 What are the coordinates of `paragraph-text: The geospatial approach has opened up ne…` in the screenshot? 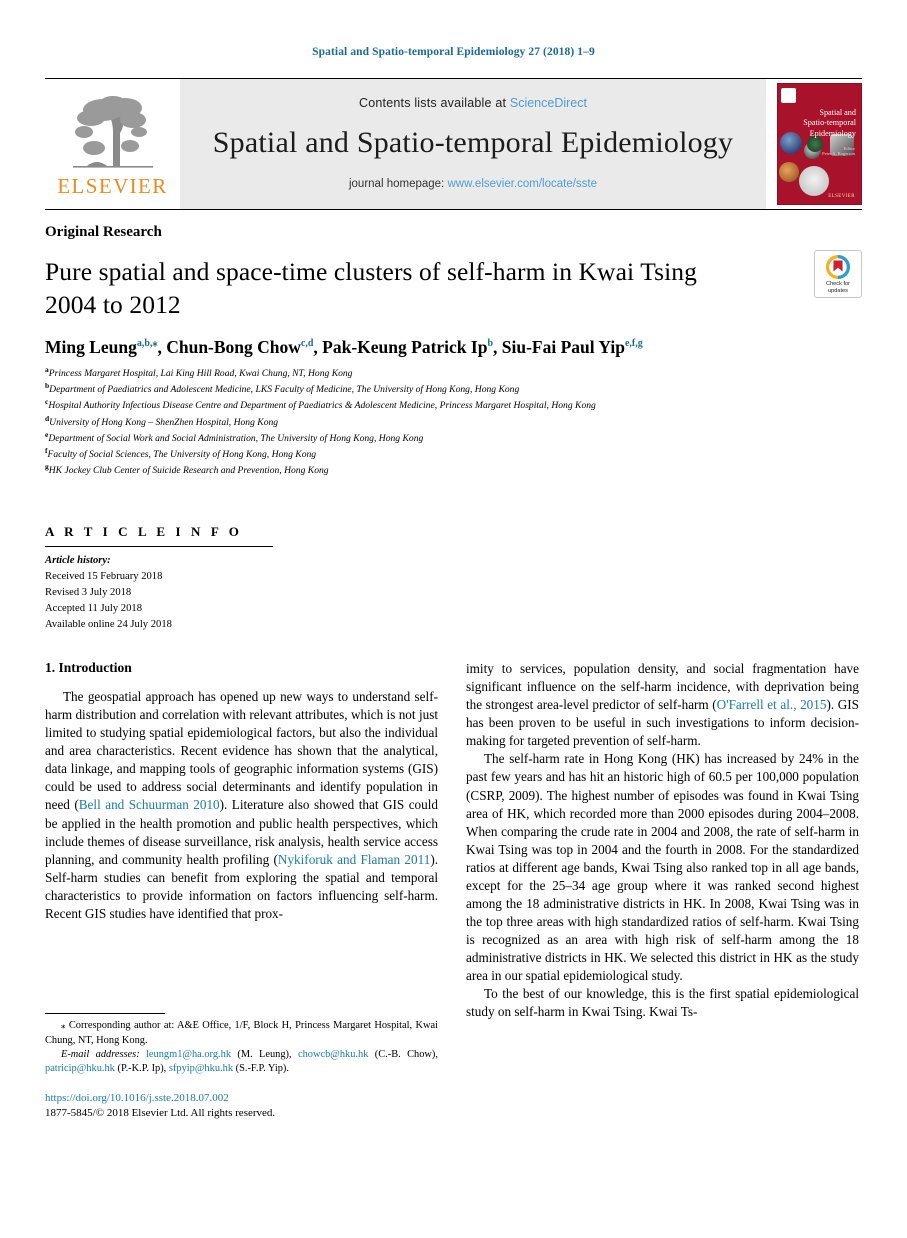 It's located at (241, 751).